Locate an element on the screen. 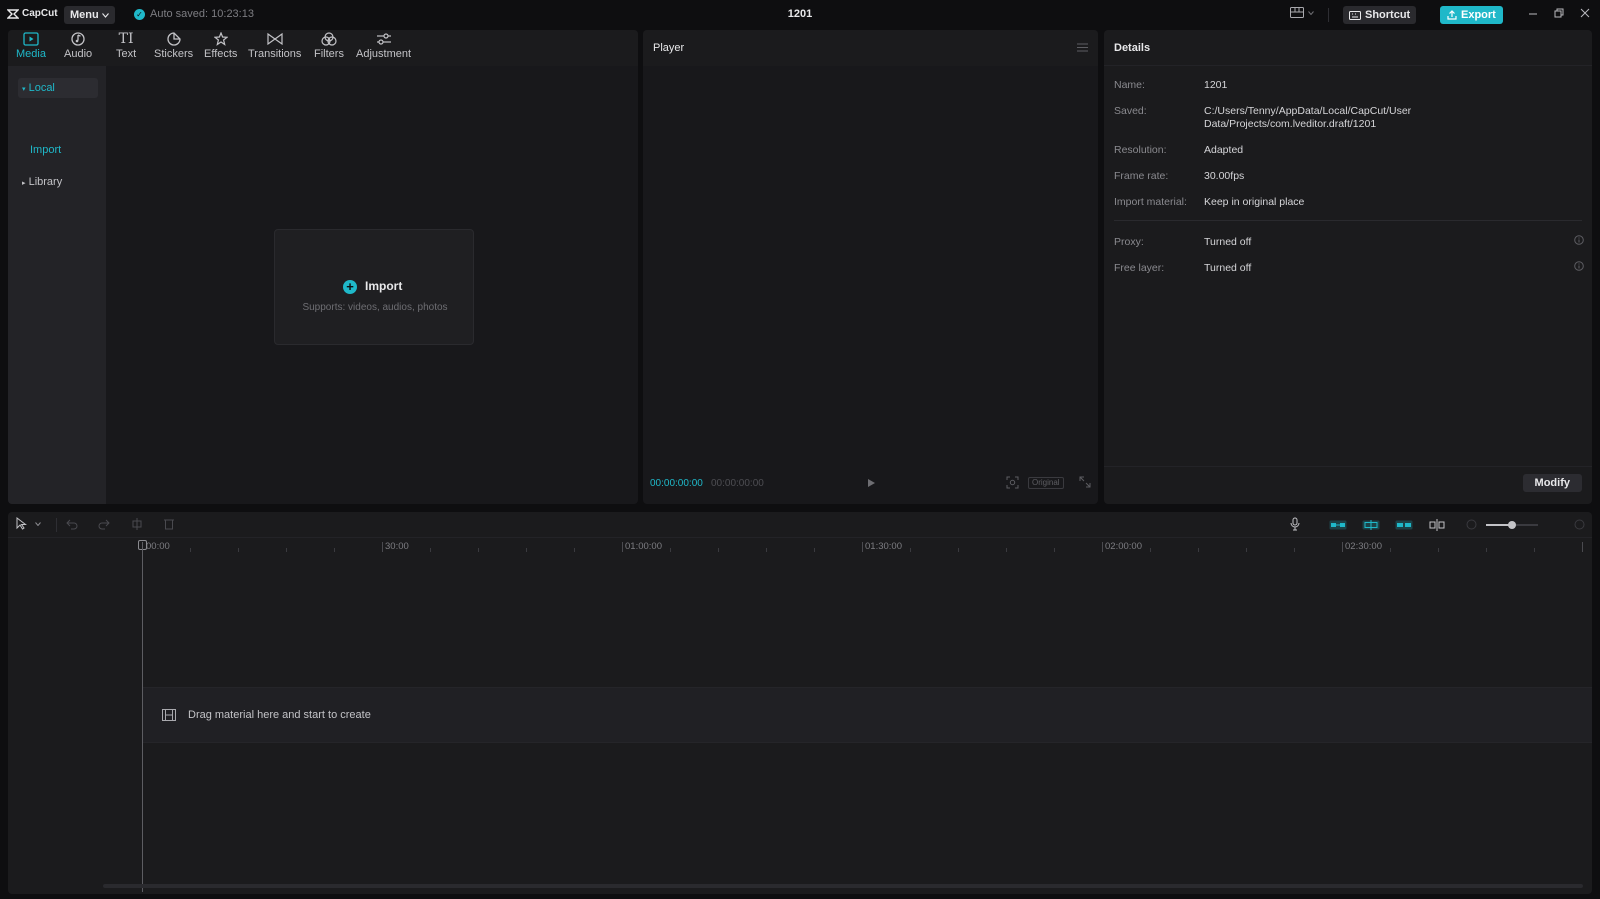 This screenshot has height=899, width=1600. ruler-label: 01:30:00 is located at coordinates (883, 546).